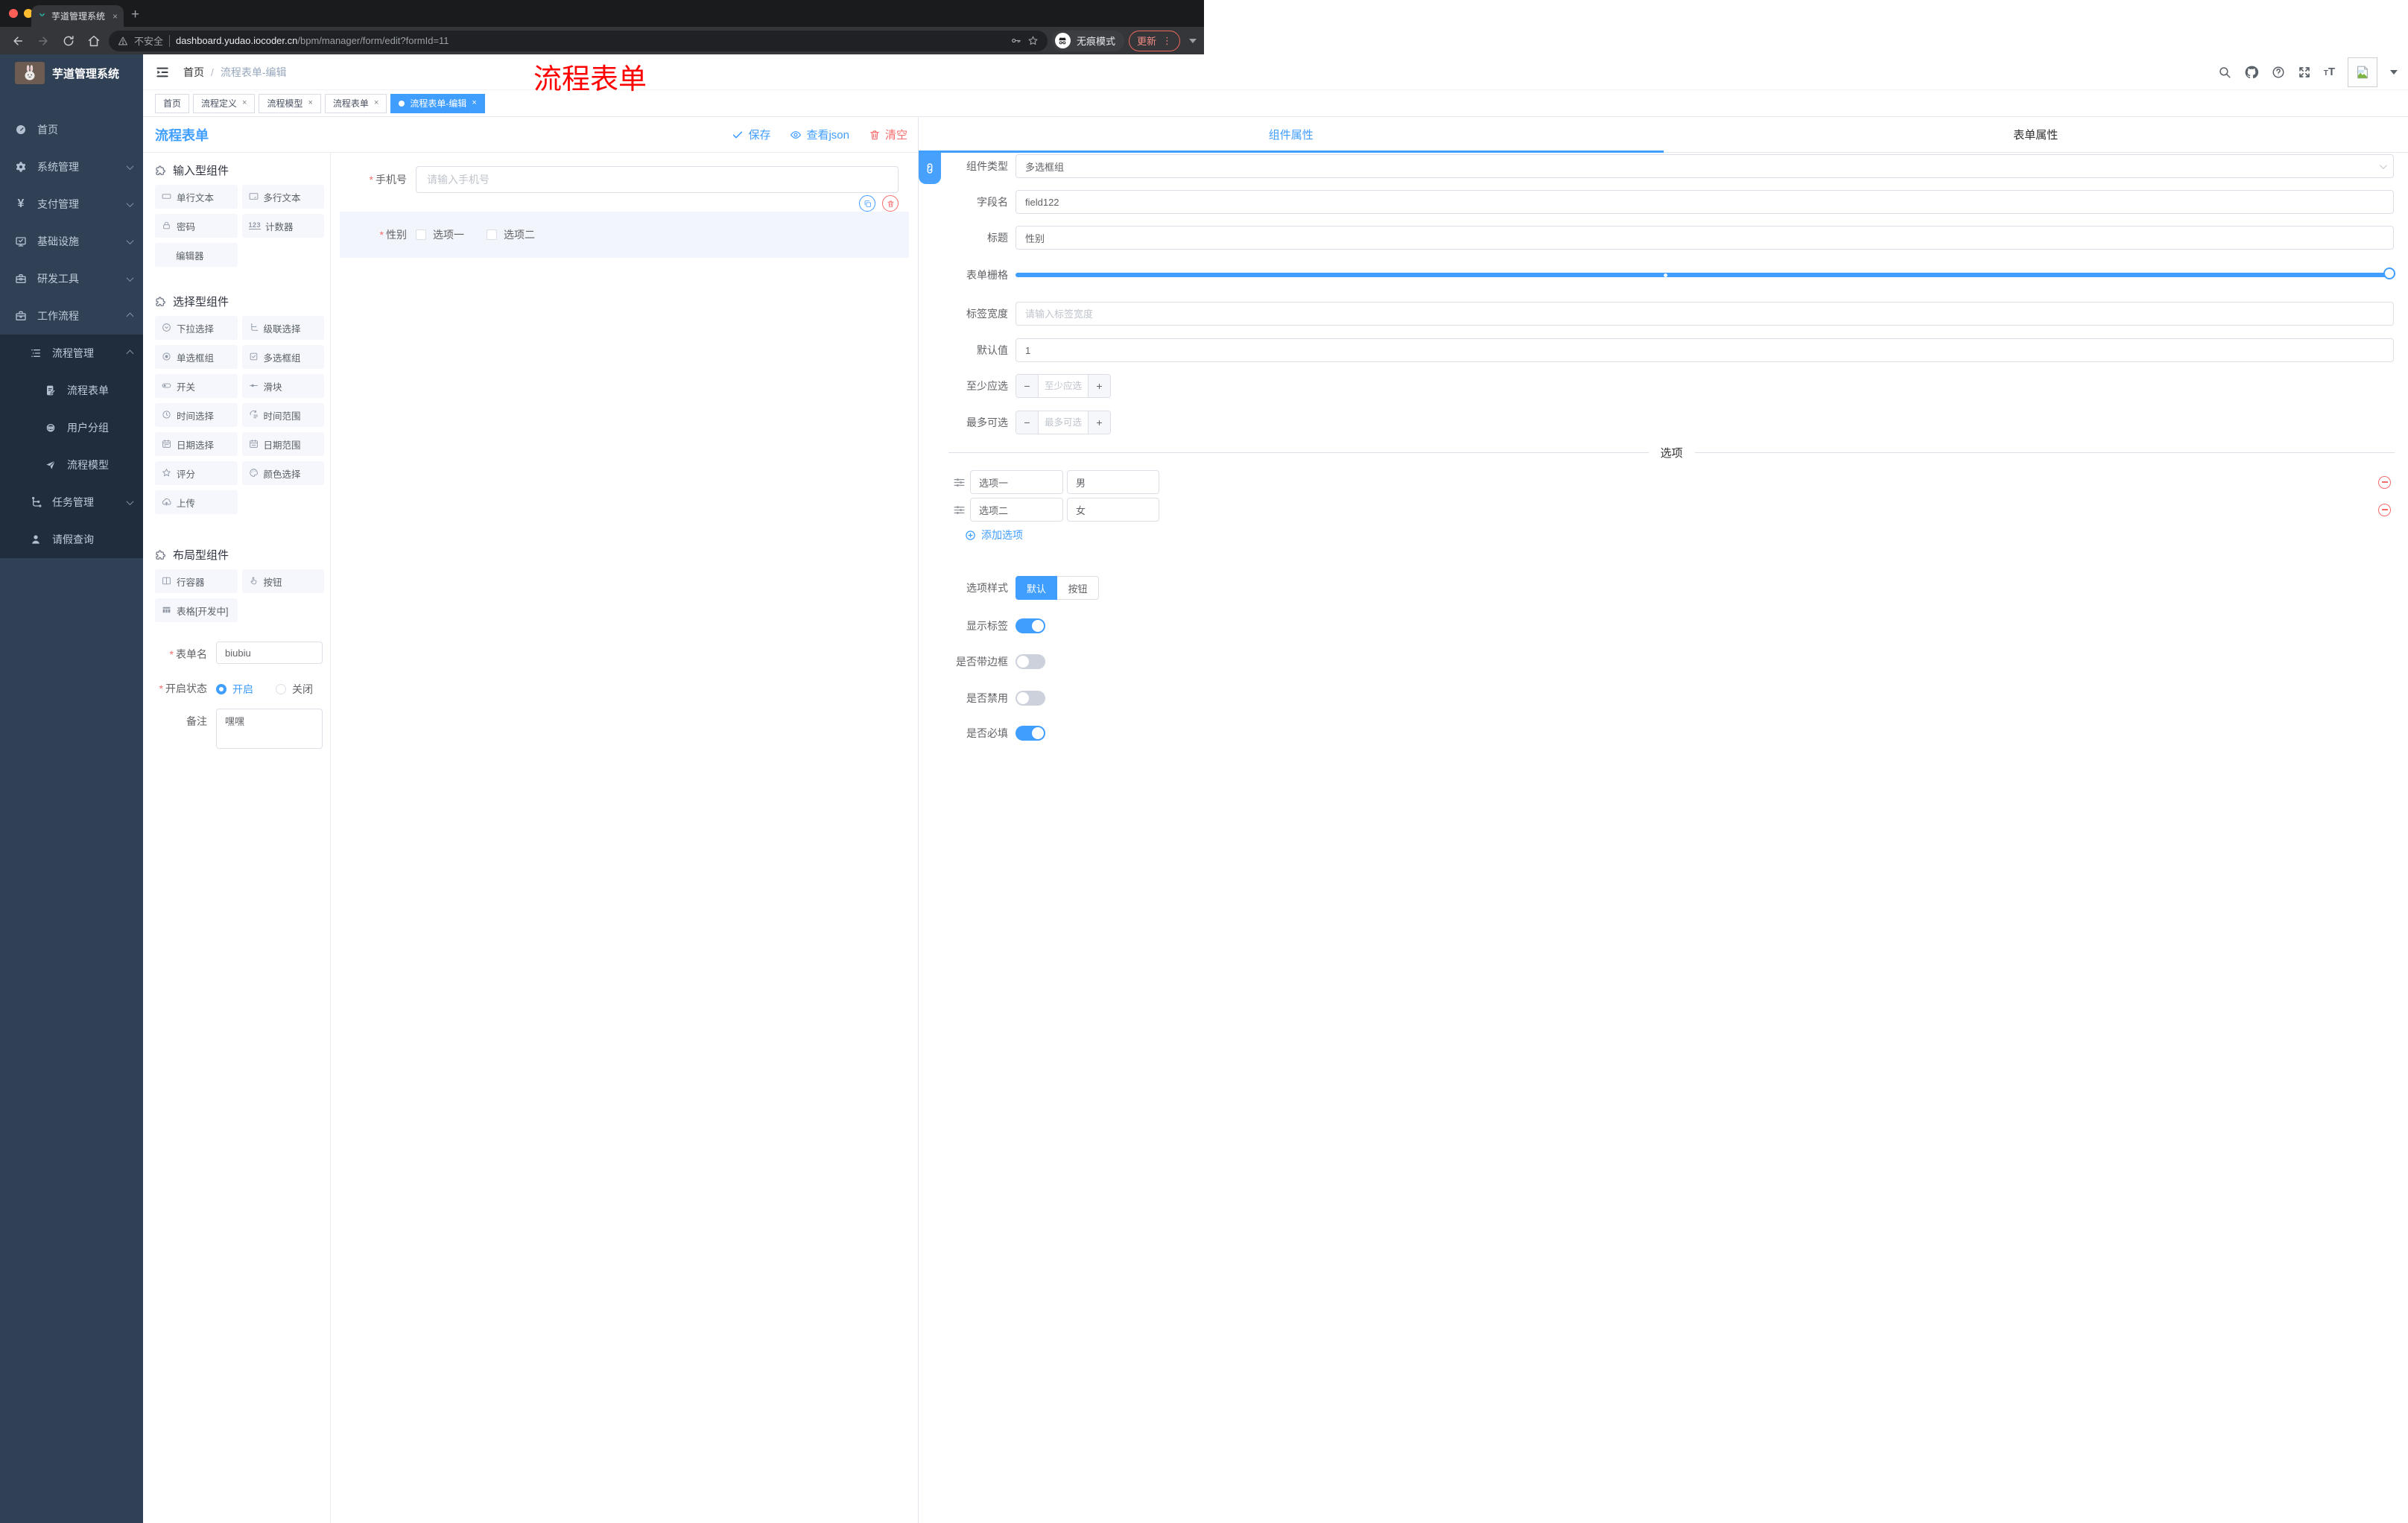 This screenshot has width=2408, height=1523. What do you see at coordinates (196, 581) in the screenshot?
I see `component-row-container: 行容器` at bounding box center [196, 581].